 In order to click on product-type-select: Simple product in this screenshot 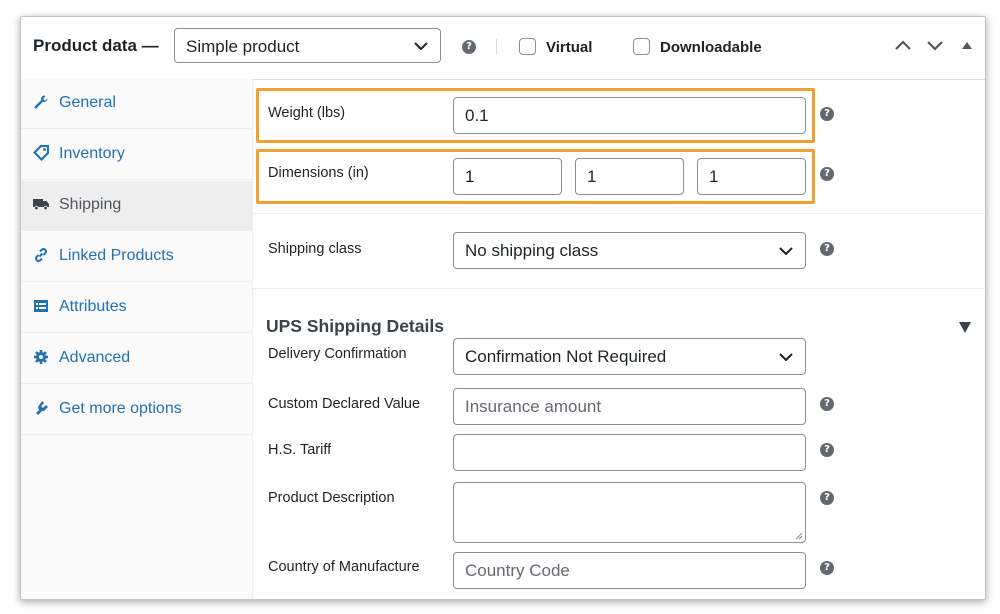, I will do `click(307, 45)`.